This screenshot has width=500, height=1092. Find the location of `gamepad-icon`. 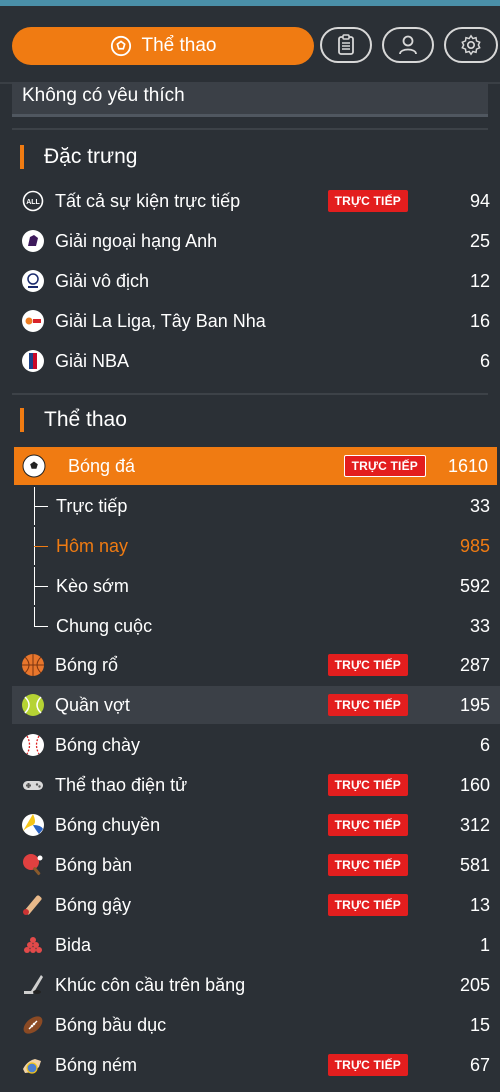

gamepad-icon is located at coordinates (33, 785).